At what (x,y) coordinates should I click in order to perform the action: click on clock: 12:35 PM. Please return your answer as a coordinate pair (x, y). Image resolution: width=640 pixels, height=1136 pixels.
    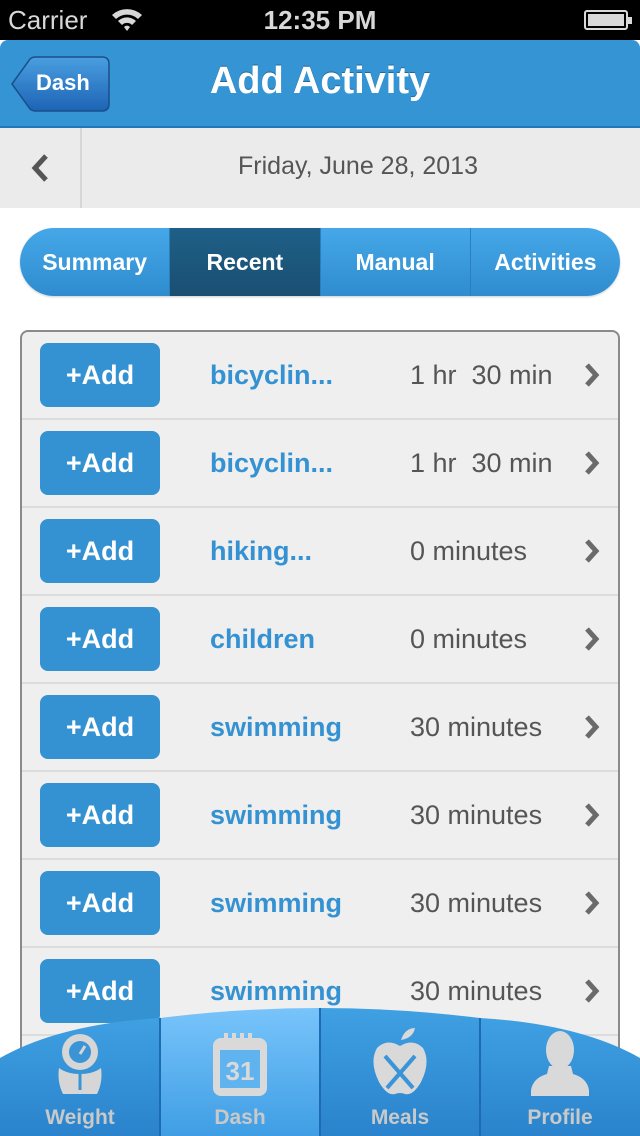
    Looking at the image, I should click on (320, 20).